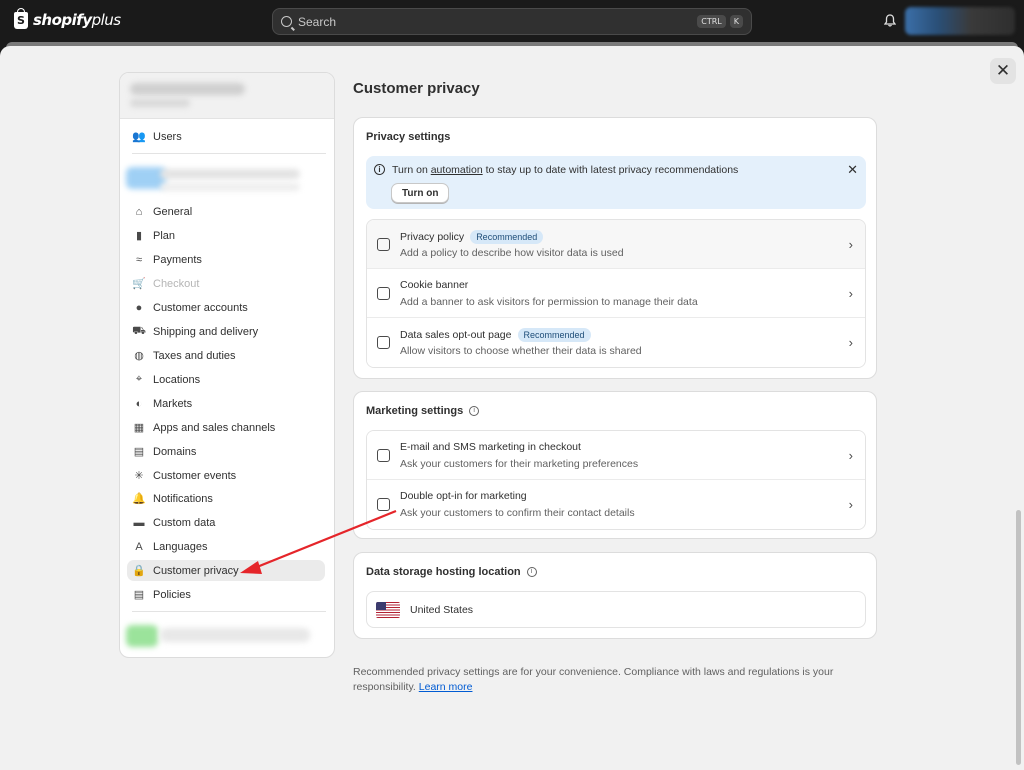  I want to click on row-title: Privacy policy, so click(432, 237).